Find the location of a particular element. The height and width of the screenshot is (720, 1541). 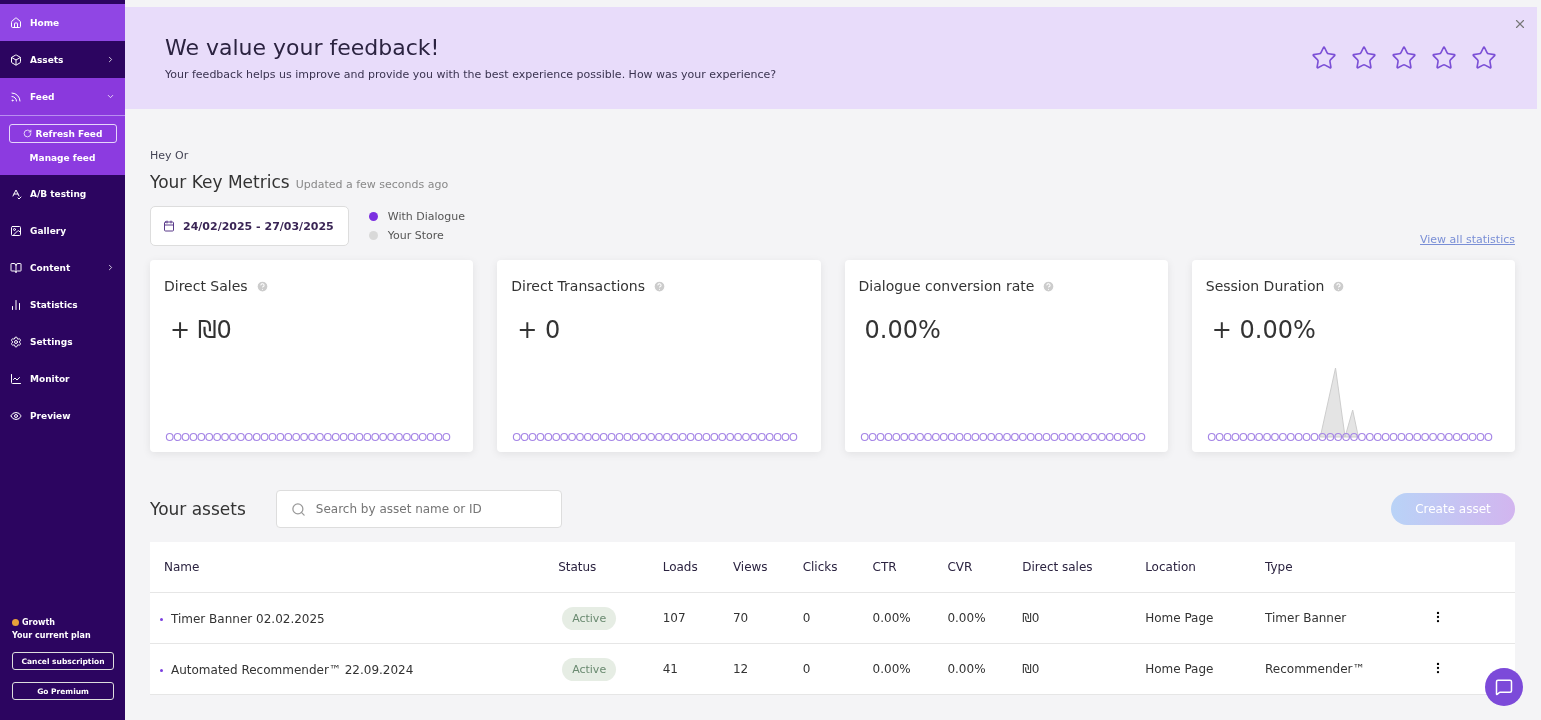

feedback-title: We value your feedback! is located at coordinates (303, 47).